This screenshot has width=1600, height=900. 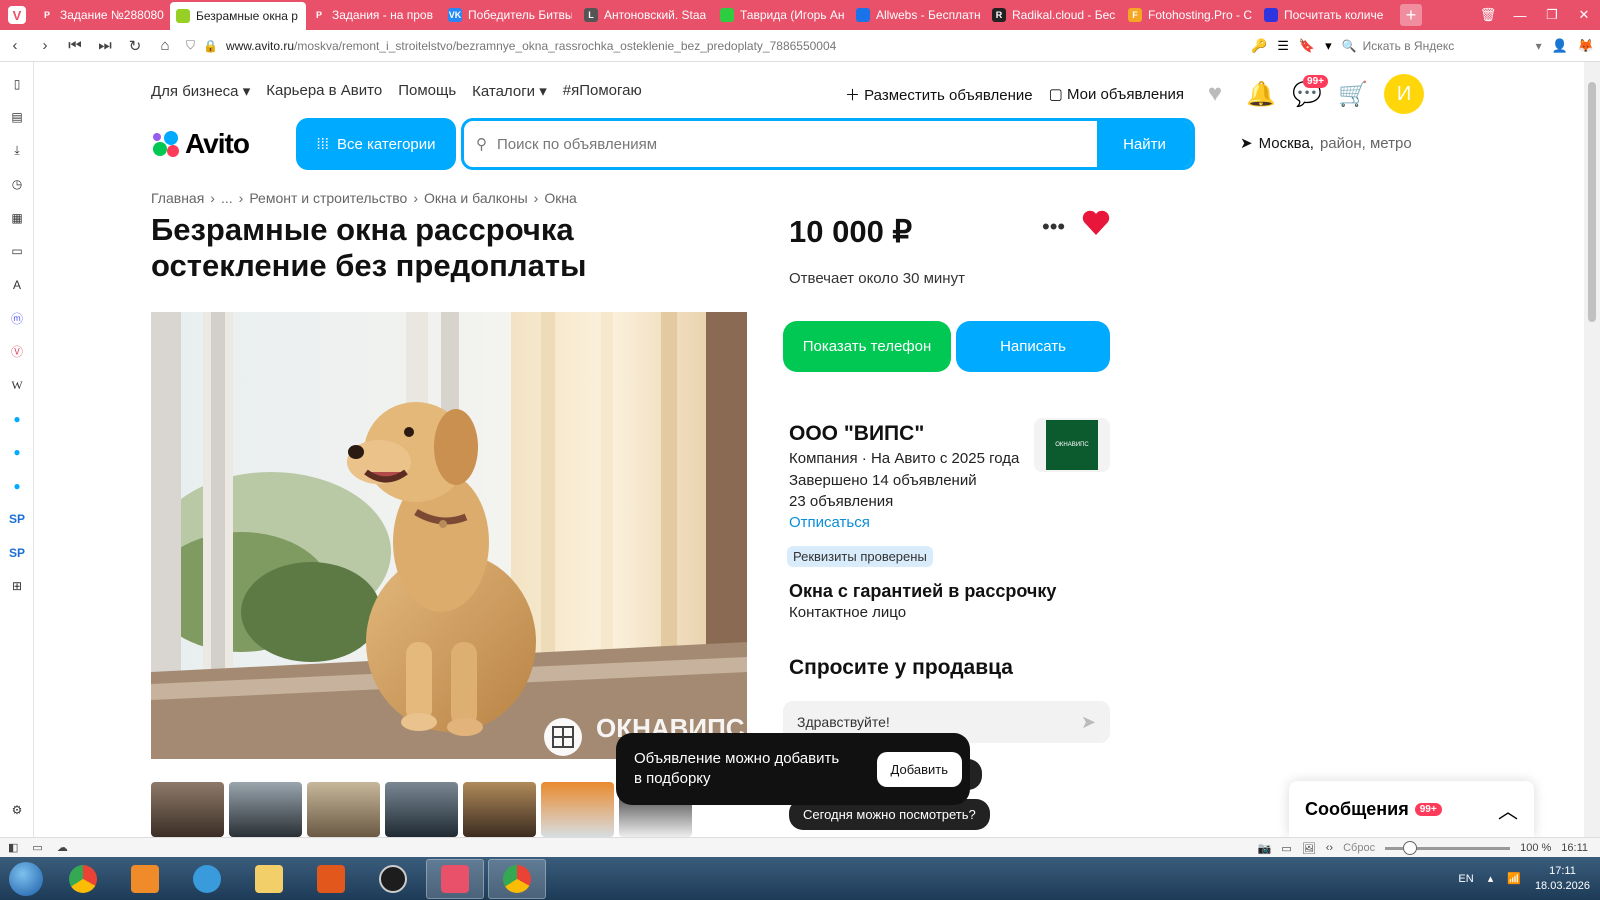 What do you see at coordinates (17, 285) in the screenshot?
I see `translate-icon: A` at bounding box center [17, 285].